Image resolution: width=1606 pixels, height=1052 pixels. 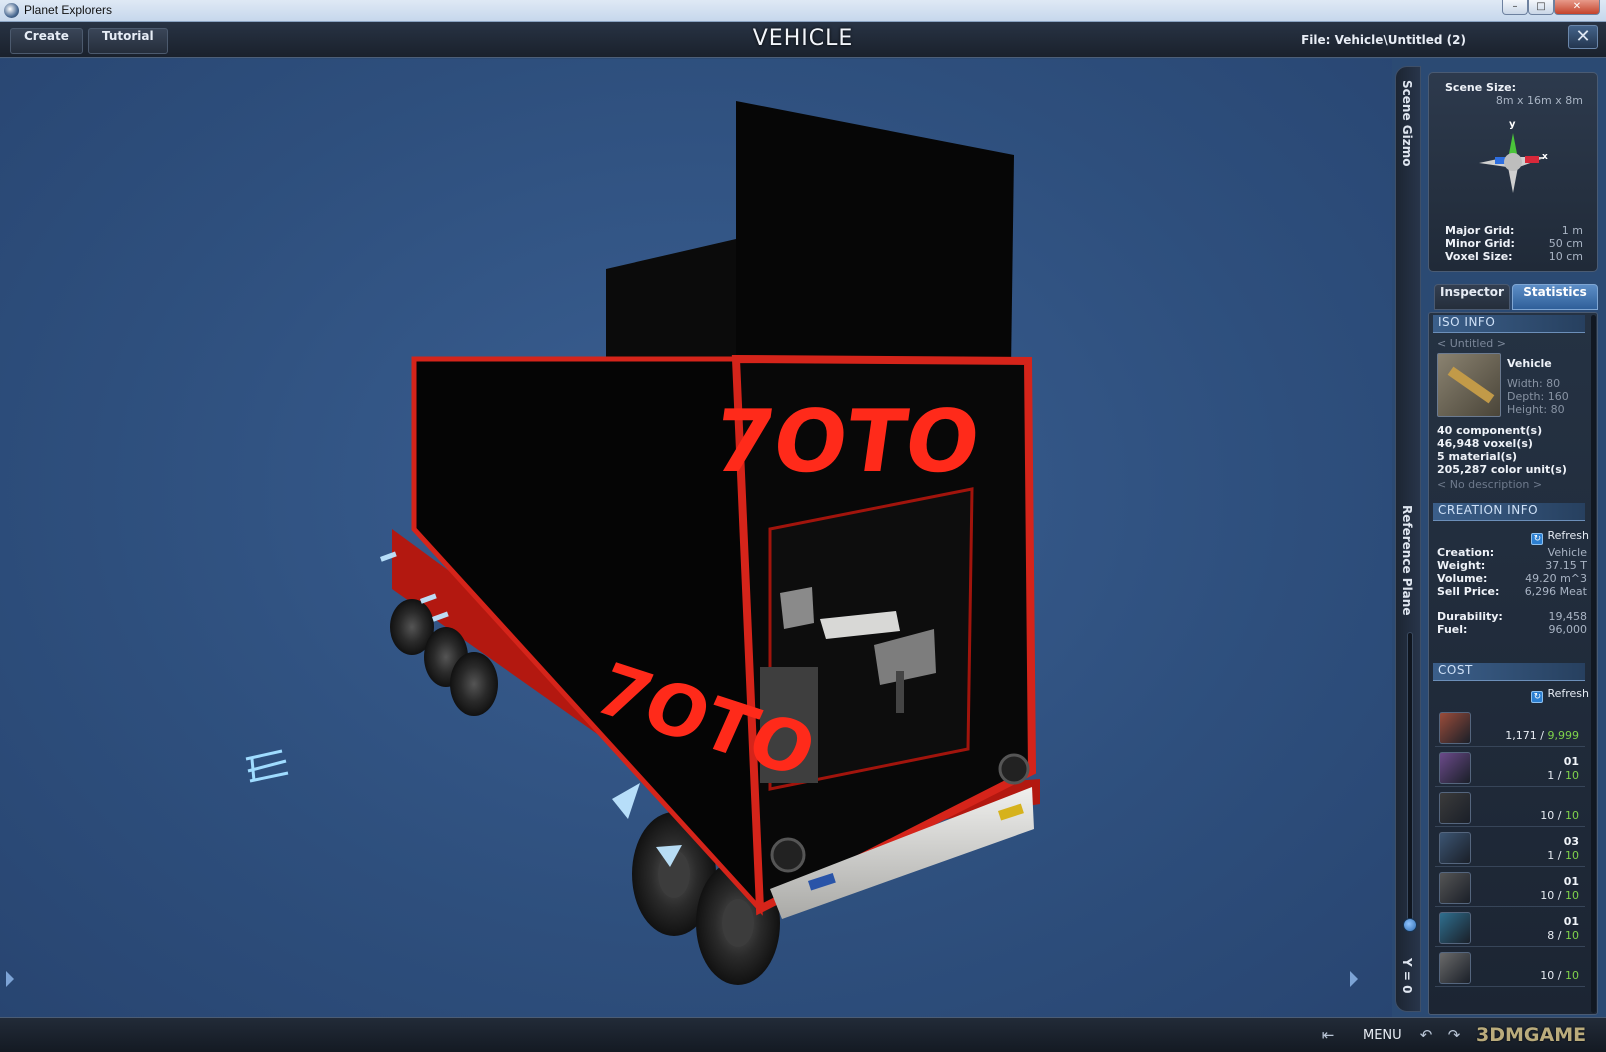 What do you see at coordinates (1545, 157) in the screenshot?
I see `axis-x-label: x` at bounding box center [1545, 157].